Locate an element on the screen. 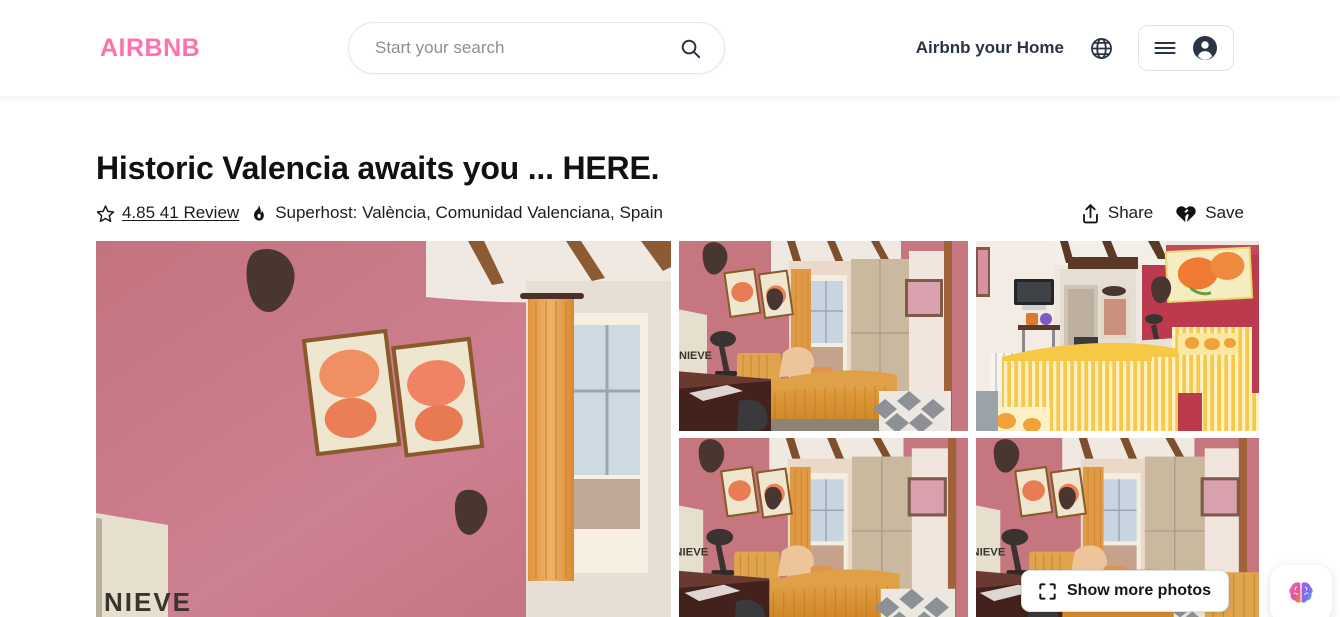 The width and height of the screenshot is (1340, 617). ai-assistant-button is located at coordinates (1301, 591).